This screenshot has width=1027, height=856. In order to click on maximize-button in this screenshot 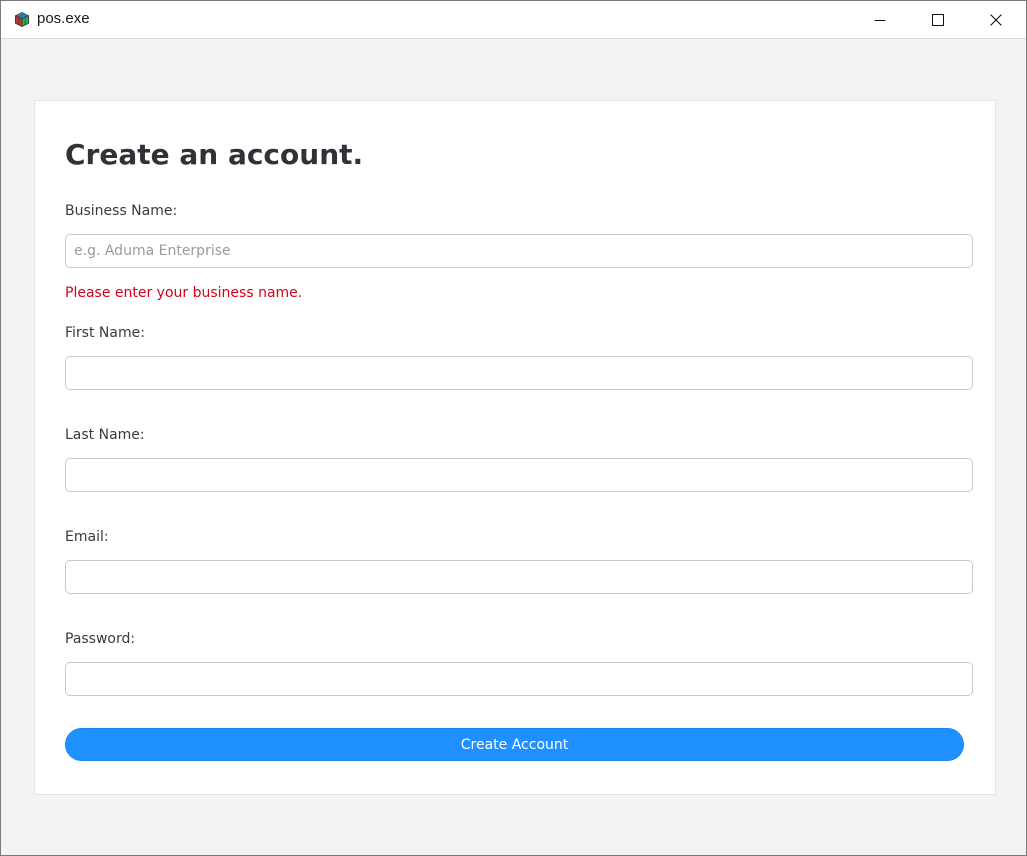, I will do `click(938, 19)`.